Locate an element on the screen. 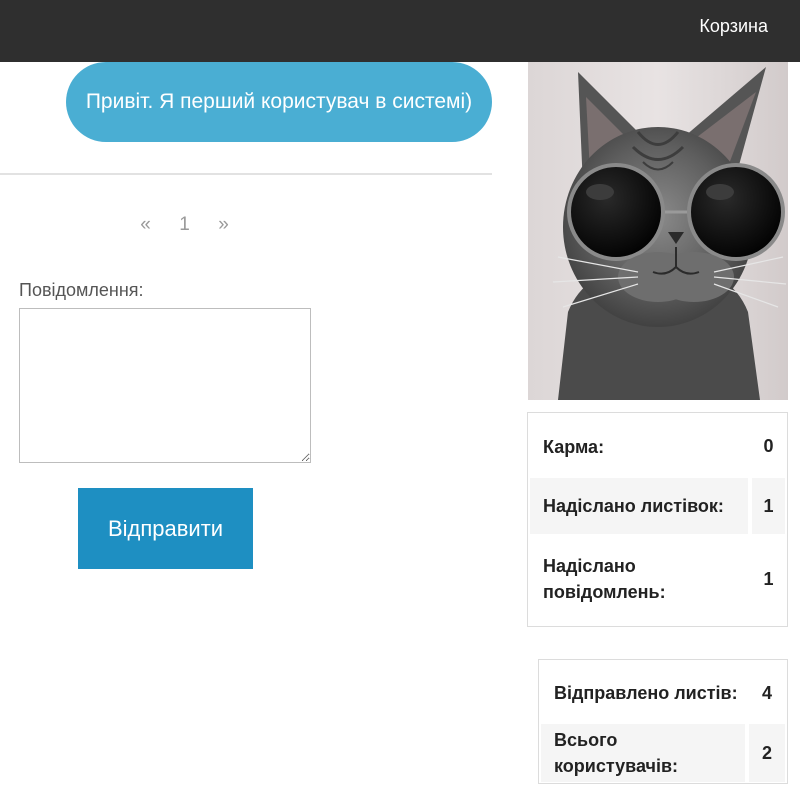 Image resolution: width=800 pixels, height=800 pixels. user-avatar is located at coordinates (658, 231).